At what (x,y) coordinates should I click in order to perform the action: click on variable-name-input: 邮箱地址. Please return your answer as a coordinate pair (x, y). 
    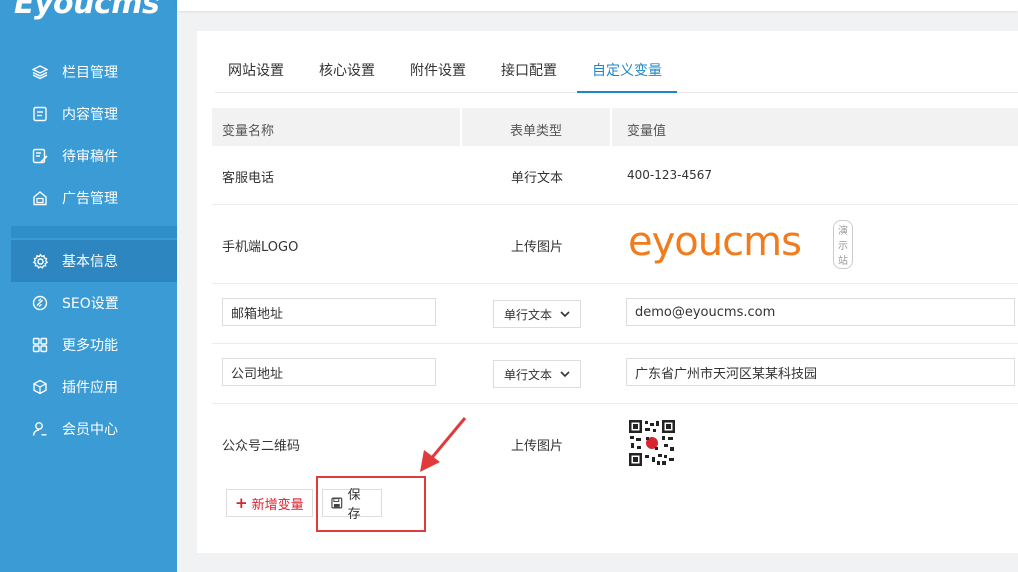
    Looking at the image, I should click on (329, 312).